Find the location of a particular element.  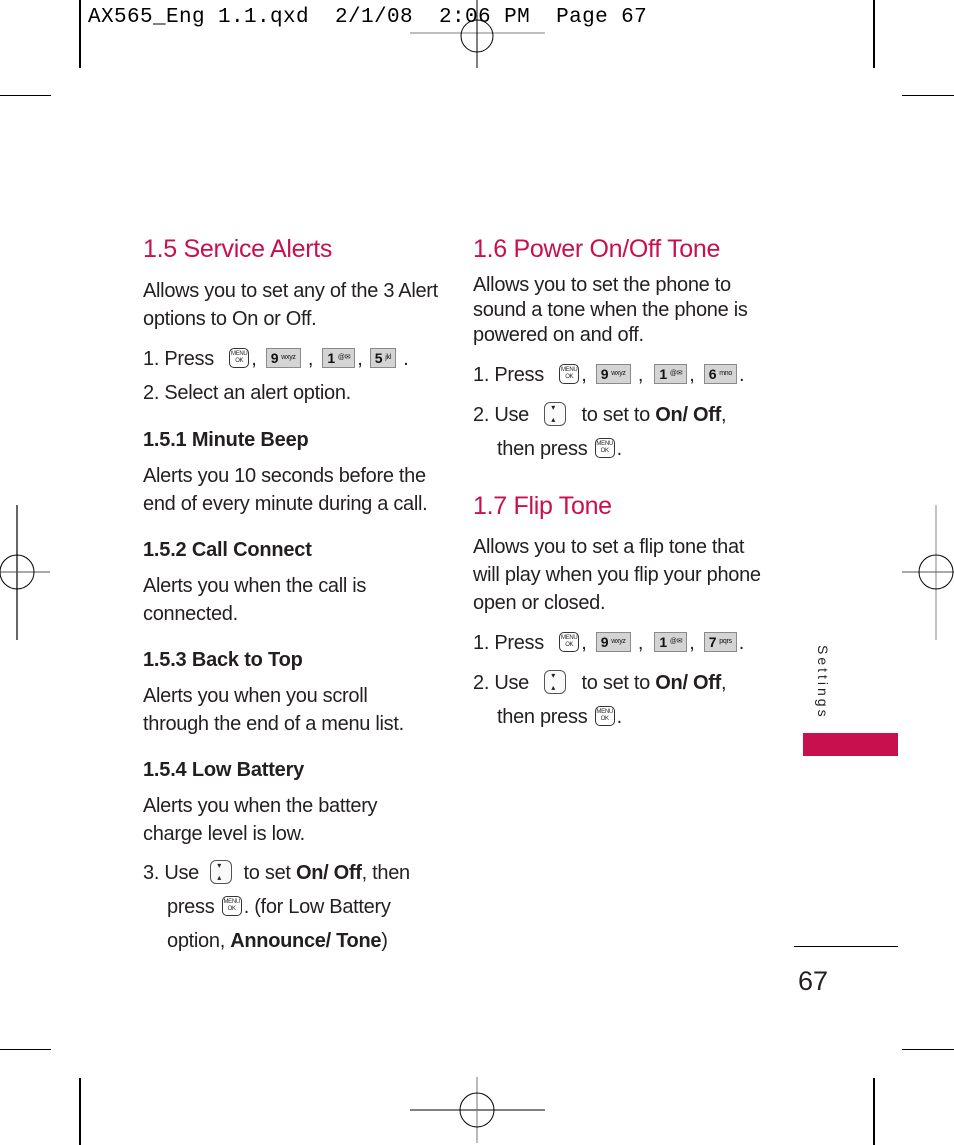

step-text: 3. Use is located at coordinates (171, 873).